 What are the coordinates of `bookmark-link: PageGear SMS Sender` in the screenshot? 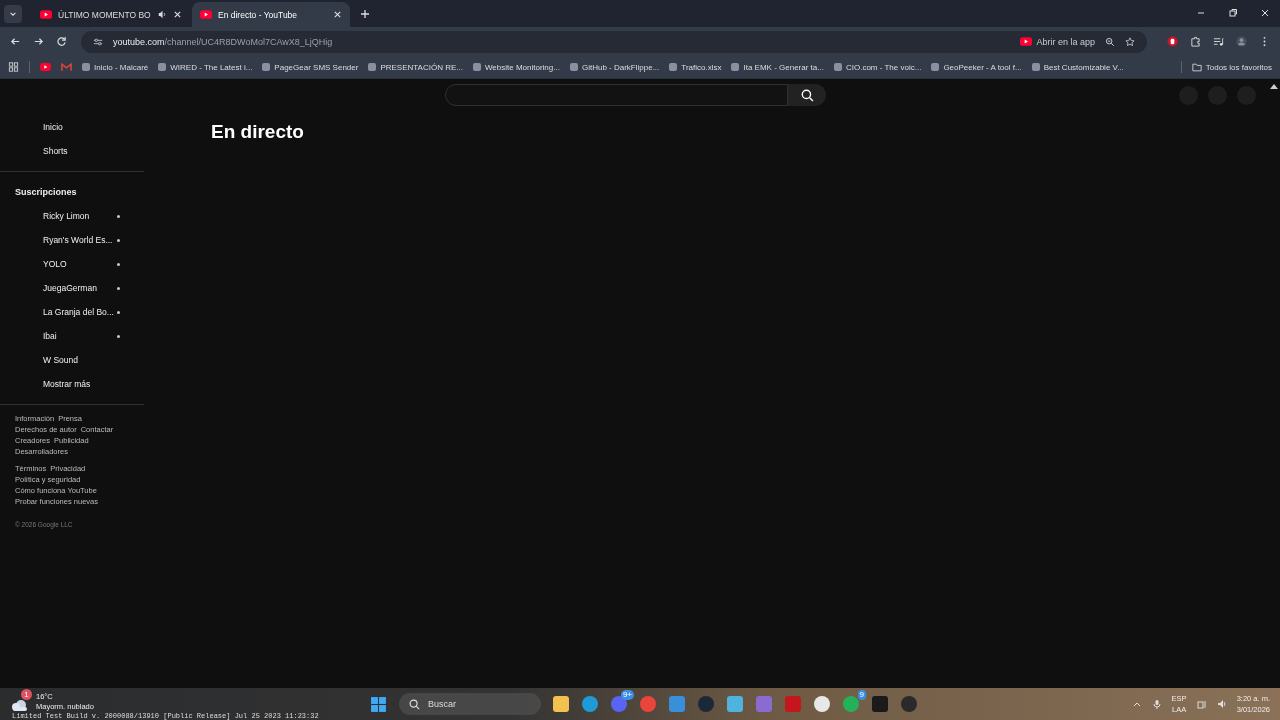 It's located at (310, 67).